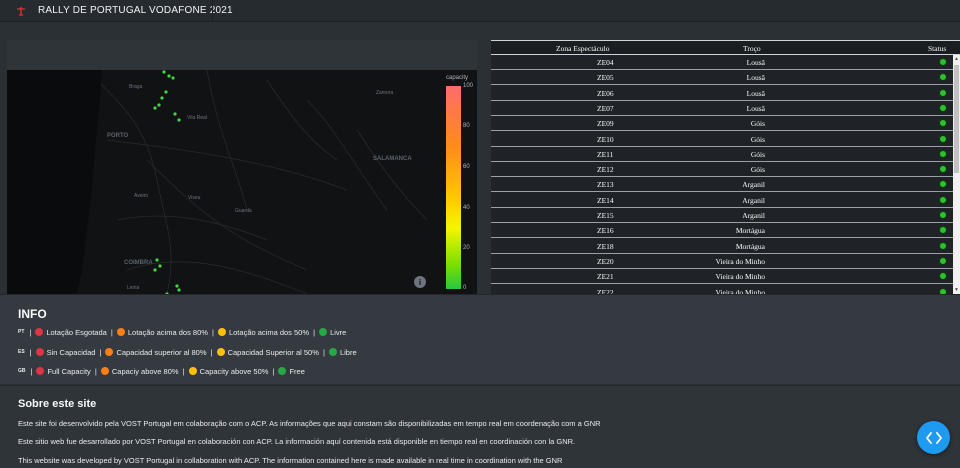 Image resolution: width=960 pixels, height=468 pixels. Describe the element at coordinates (605, 277) in the screenshot. I see `zone-cell: ZE21` at that location.